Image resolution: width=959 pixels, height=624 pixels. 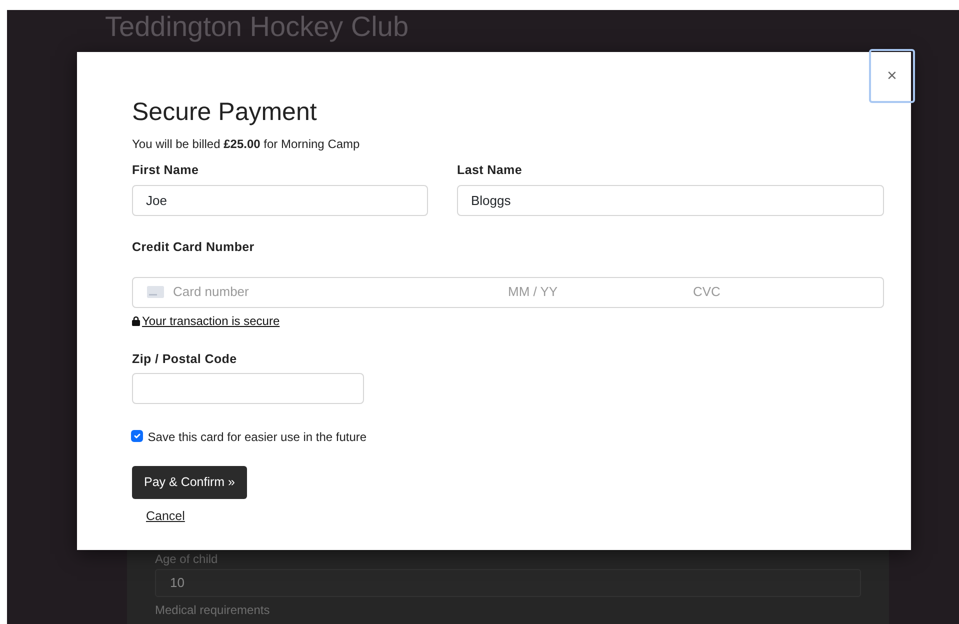 I want to click on field-label: Age of child, so click(x=187, y=559).